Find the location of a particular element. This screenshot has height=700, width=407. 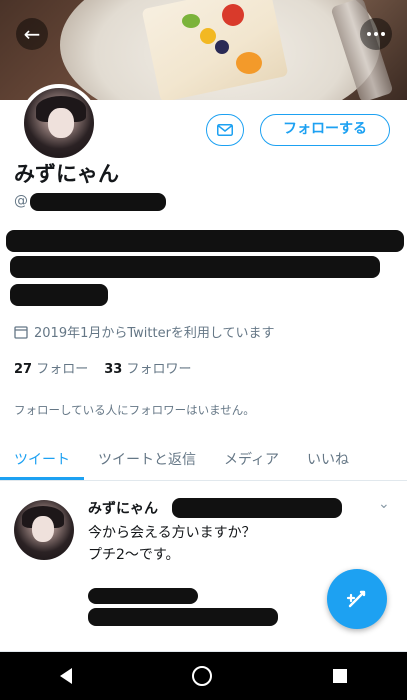

followers-count: 33 is located at coordinates (113, 369).